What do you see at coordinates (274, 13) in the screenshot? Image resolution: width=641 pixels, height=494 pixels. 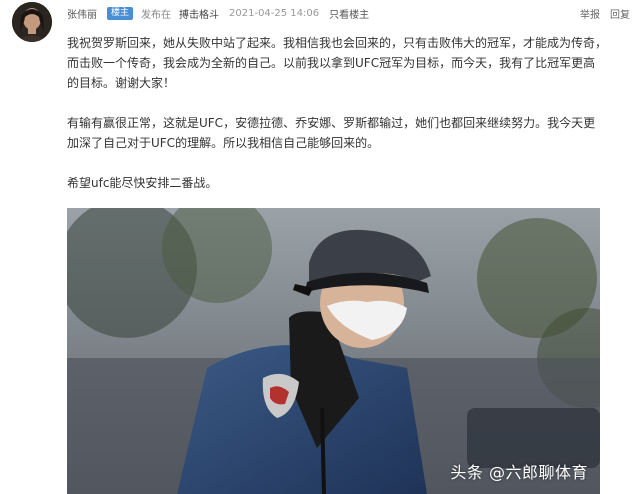 I see `post-timestamp: 2021-04-25 14:06` at bounding box center [274, 13].